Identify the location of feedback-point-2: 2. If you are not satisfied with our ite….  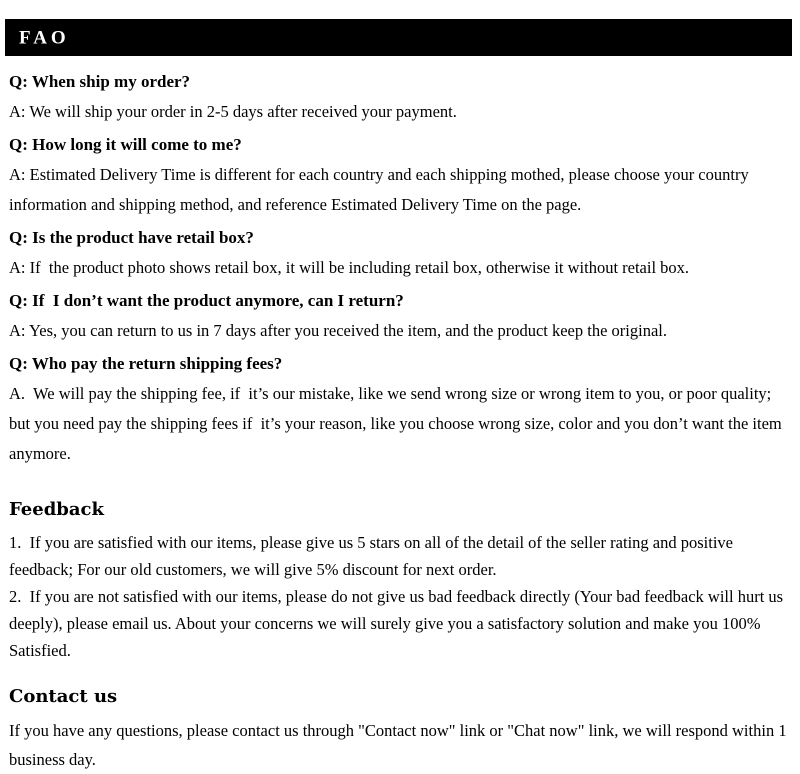
(398, 623).